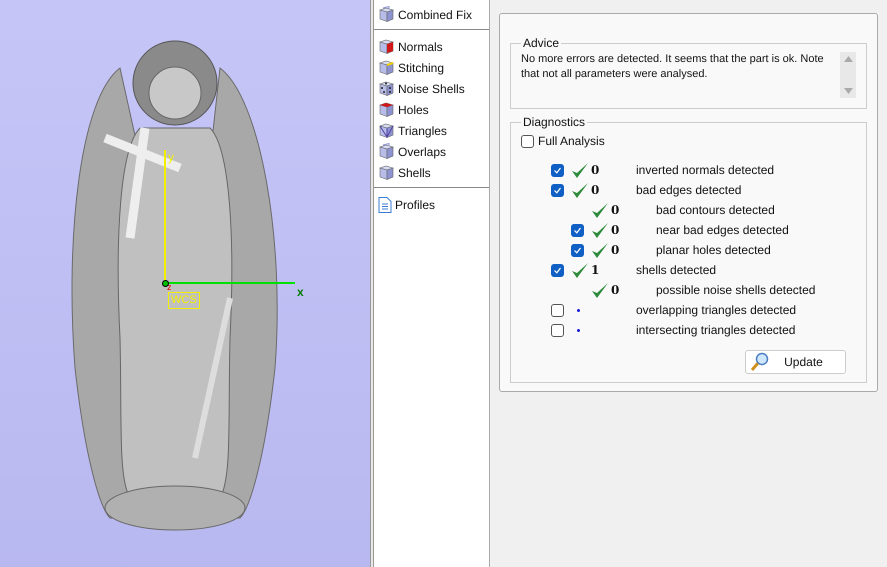  Describe the element at coordinates (571, 141) in the screenshot. I see `checkbox-label: Full Analysis` at that location.